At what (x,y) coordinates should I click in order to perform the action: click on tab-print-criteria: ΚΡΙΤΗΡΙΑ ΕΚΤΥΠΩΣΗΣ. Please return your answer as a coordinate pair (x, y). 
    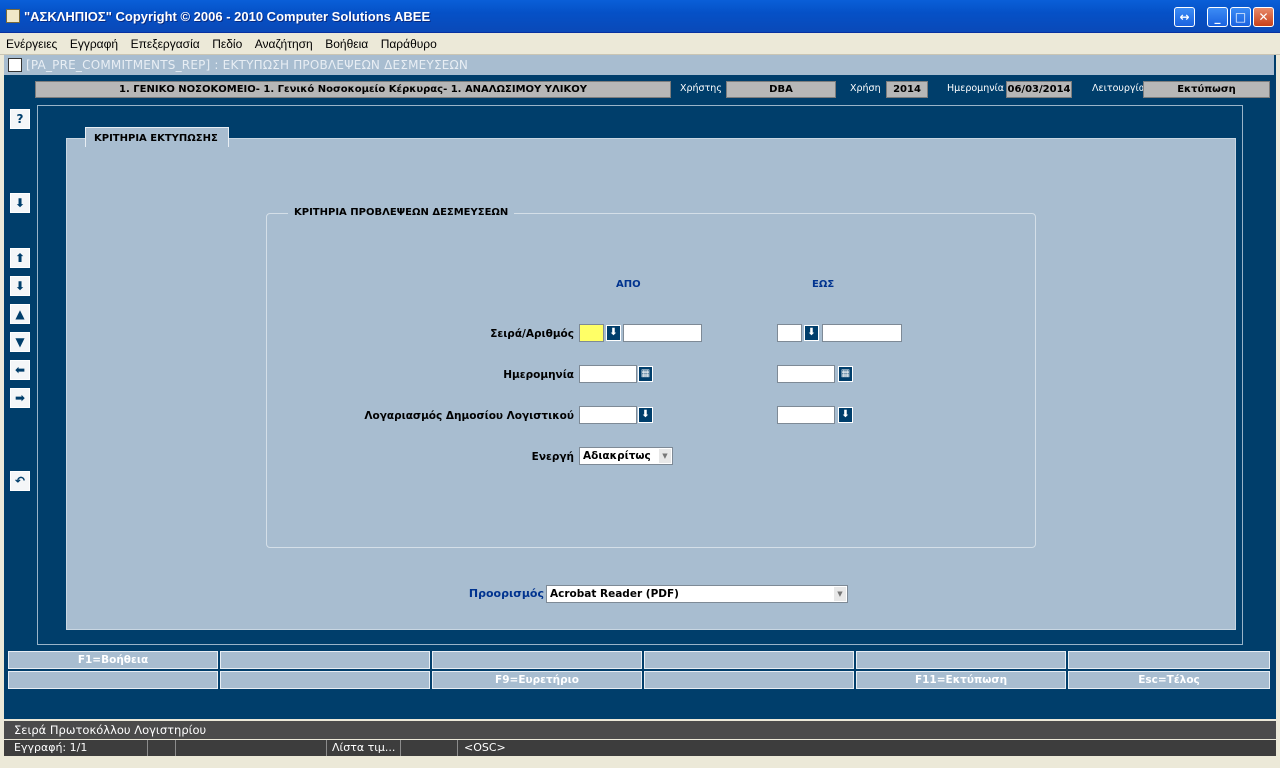
    Looking at the image, I should click on (157, 137).